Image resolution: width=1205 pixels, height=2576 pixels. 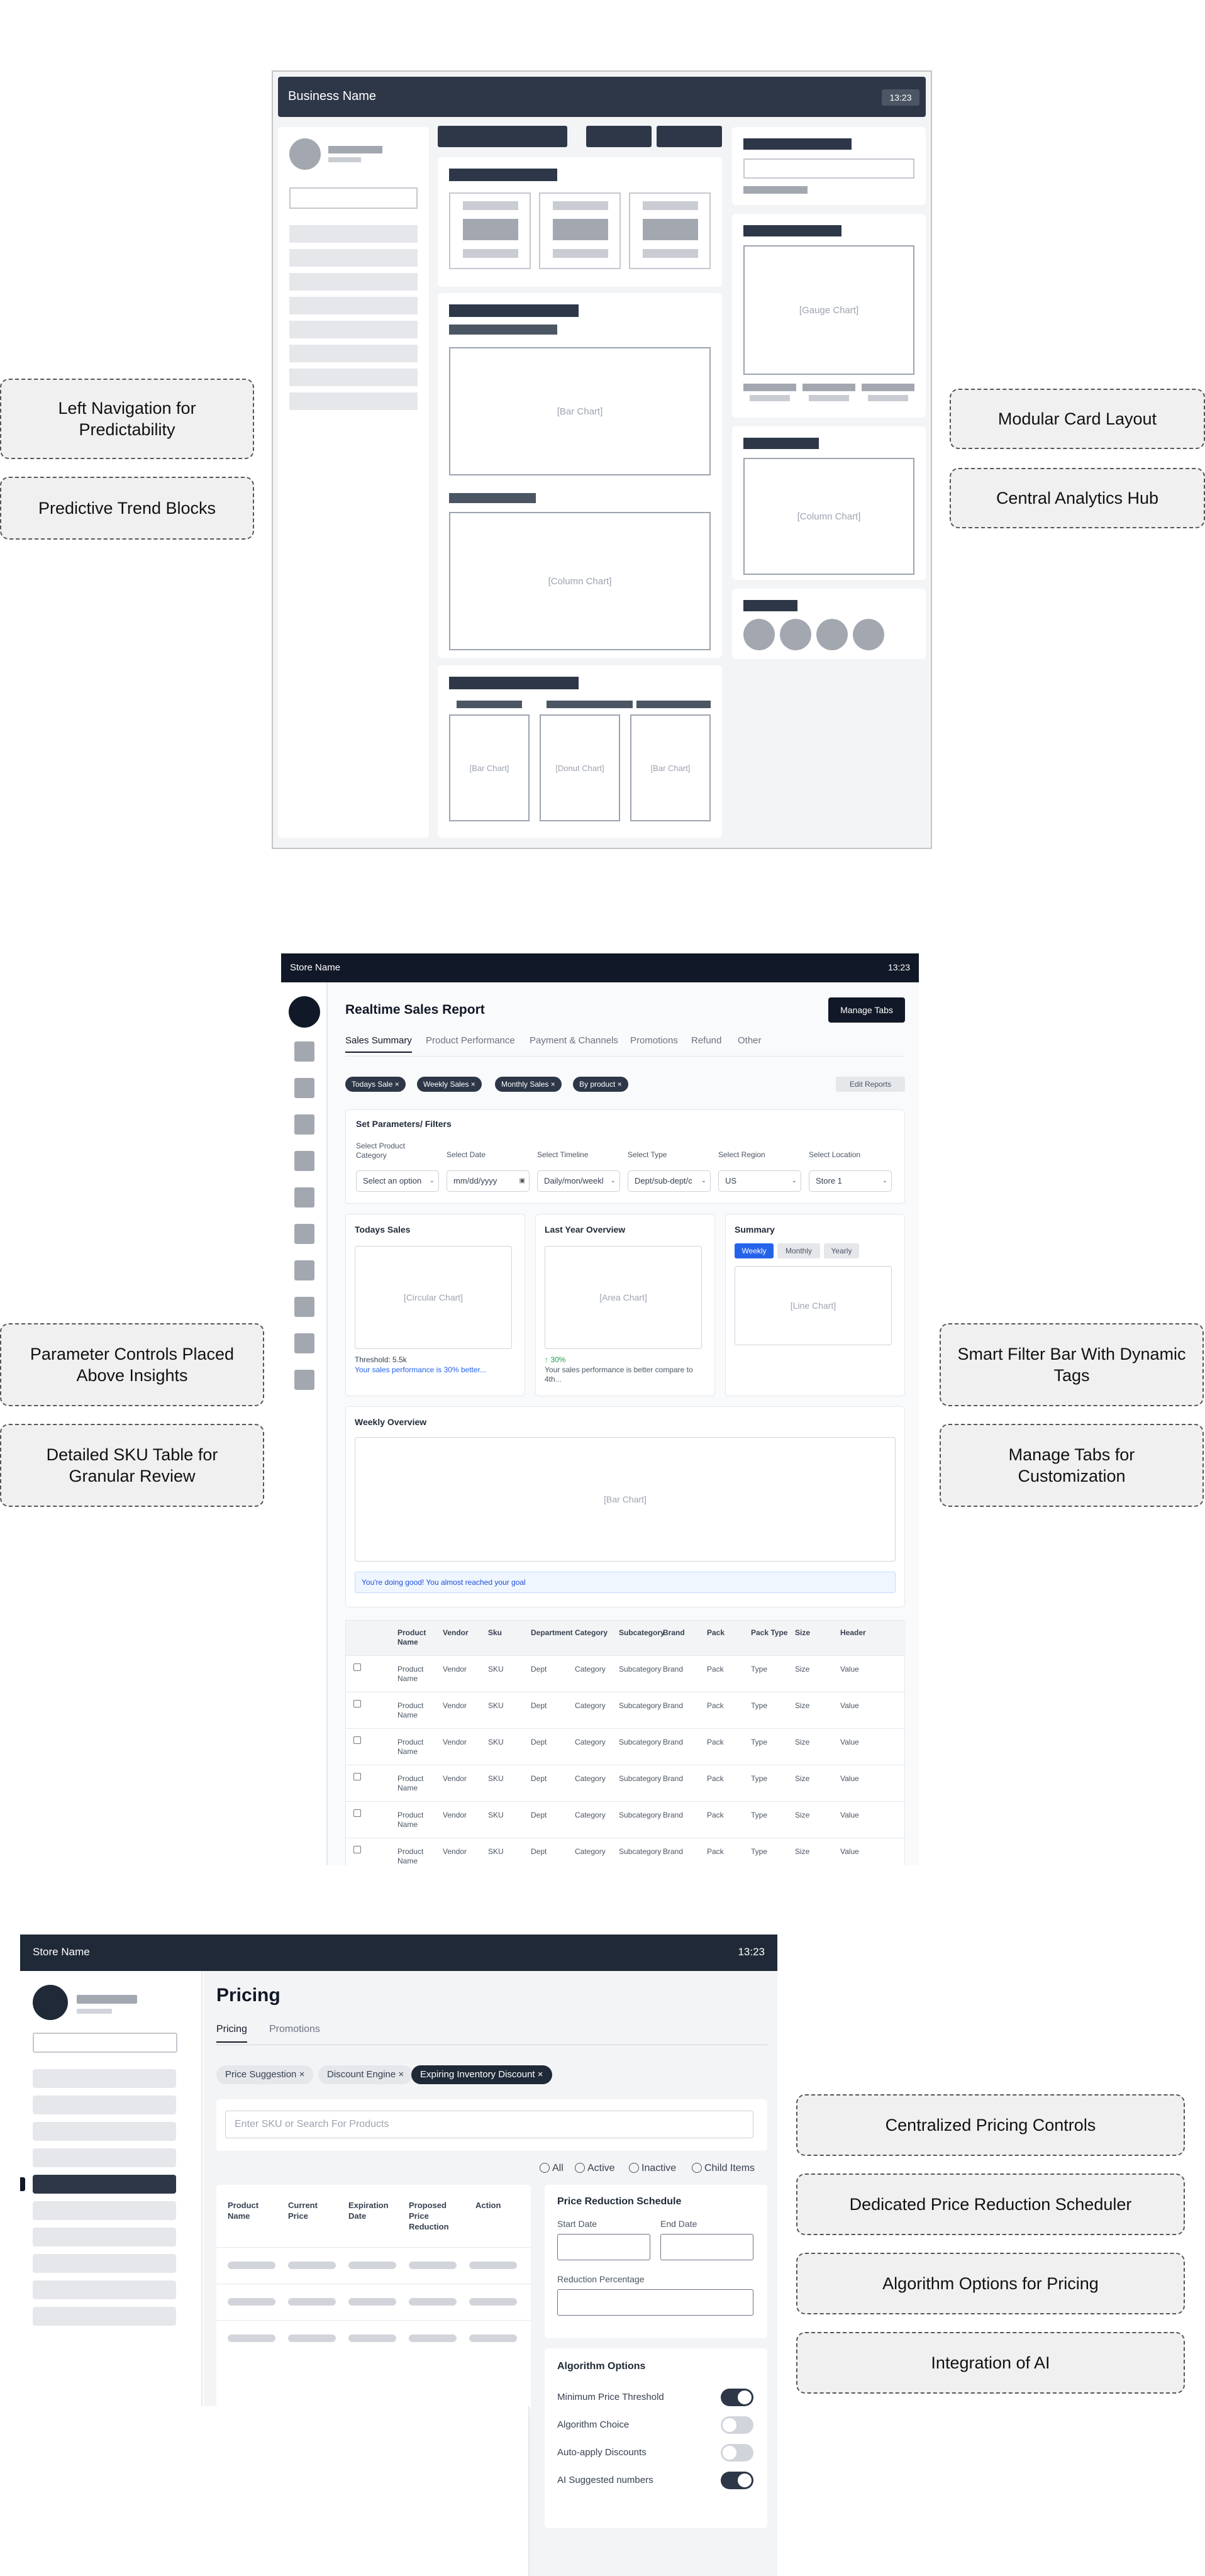 I want to click on filter-chip-active: Expiring Inventory Discount ×, so click(x=481, y=2074).